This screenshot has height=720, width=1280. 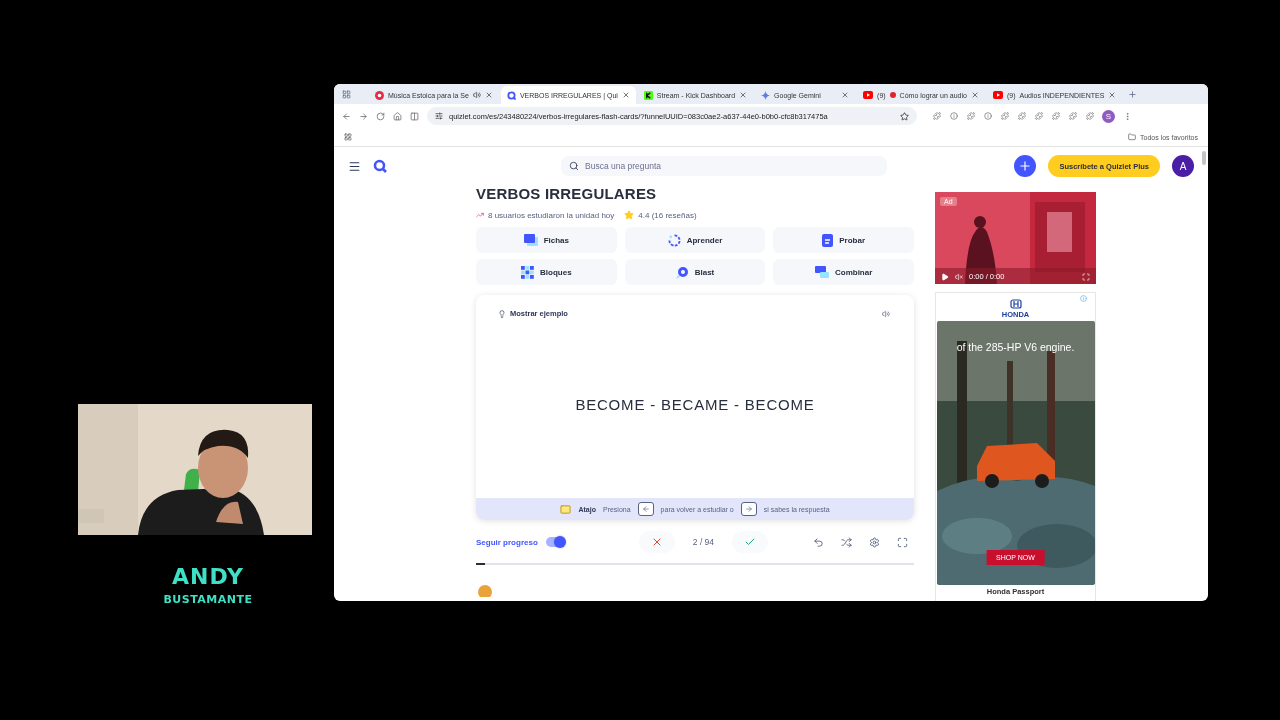 What do you see at coordinates (414, 116) in the screenshot?
I see `sidebar-icon` at bounding box center [414, 116].